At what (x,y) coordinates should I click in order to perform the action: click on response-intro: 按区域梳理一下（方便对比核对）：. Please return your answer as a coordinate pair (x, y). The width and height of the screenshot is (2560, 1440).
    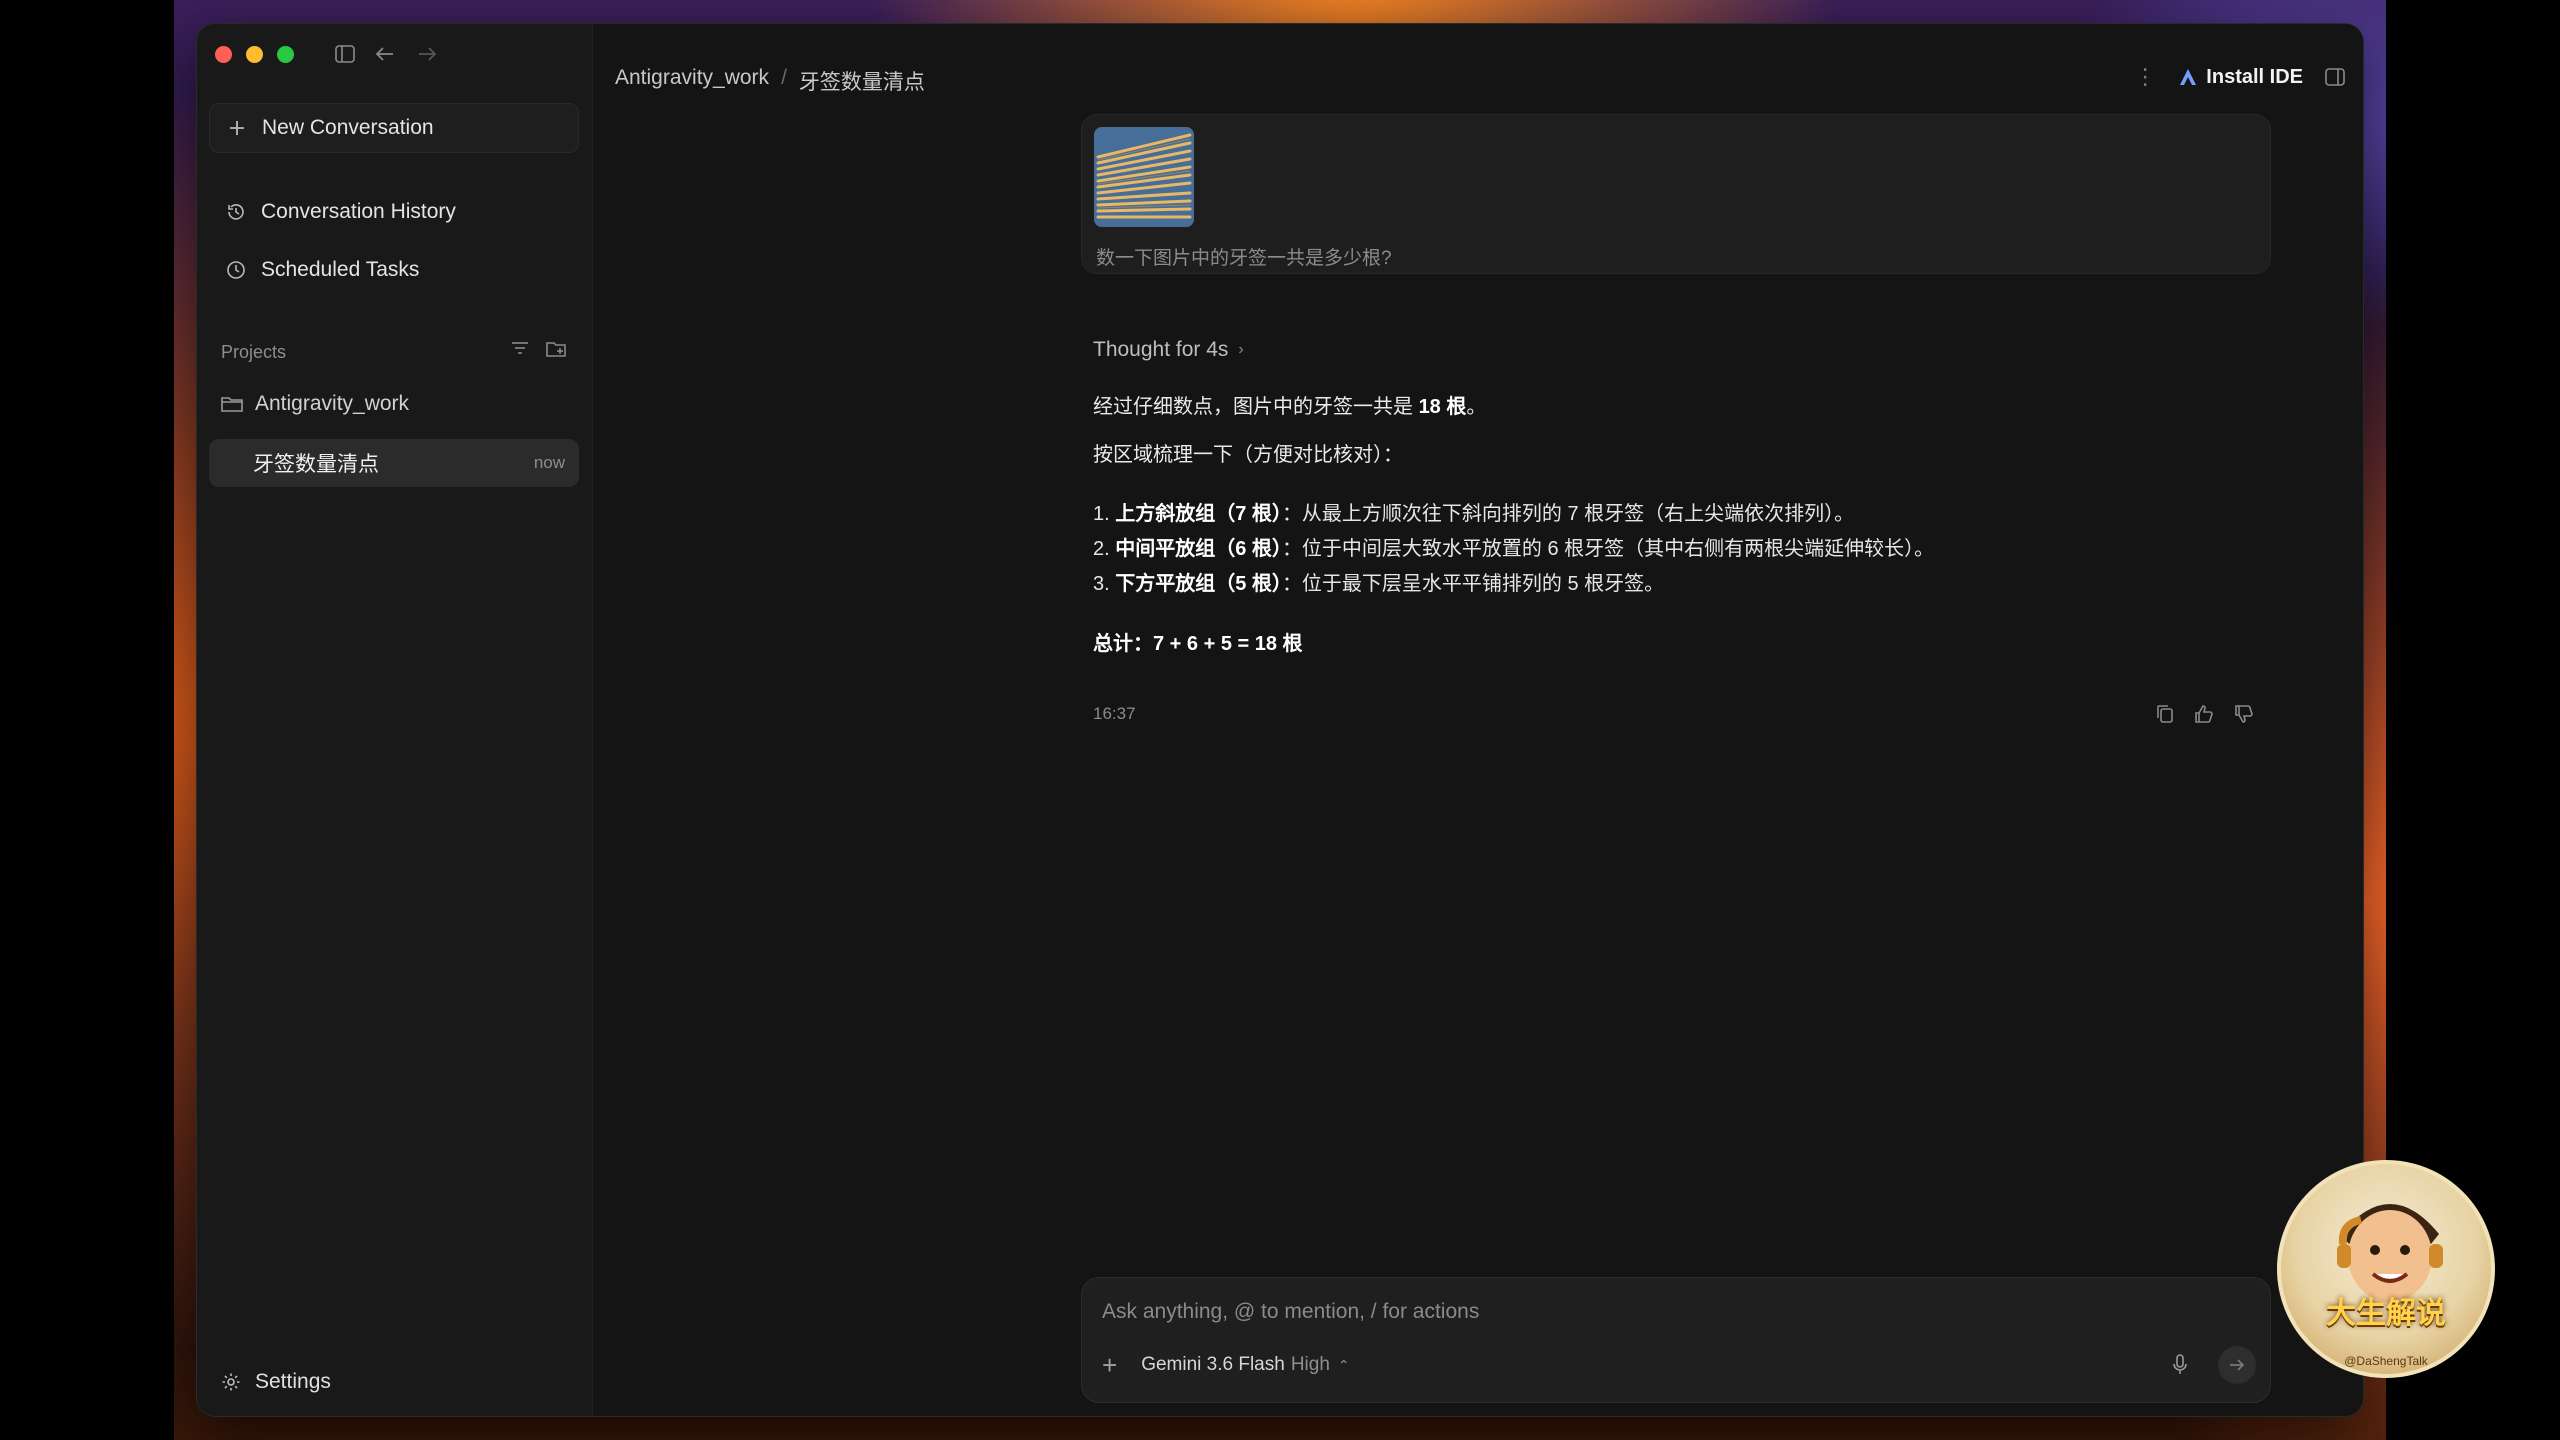
    Looking at the image, I should click on (1248, 455).